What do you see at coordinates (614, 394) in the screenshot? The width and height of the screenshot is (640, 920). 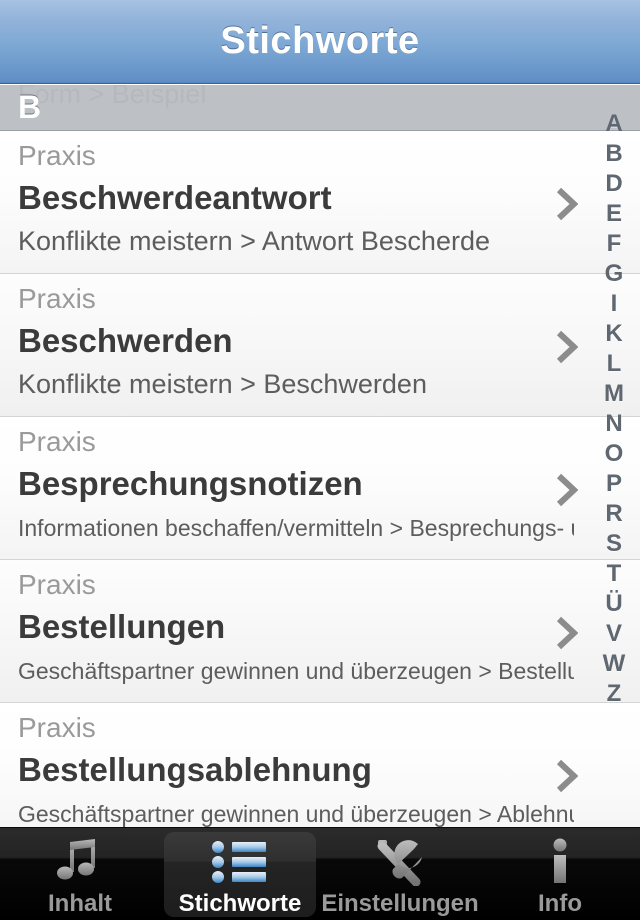 I see `index-letter-m: M` at bounding box center [614, 394].